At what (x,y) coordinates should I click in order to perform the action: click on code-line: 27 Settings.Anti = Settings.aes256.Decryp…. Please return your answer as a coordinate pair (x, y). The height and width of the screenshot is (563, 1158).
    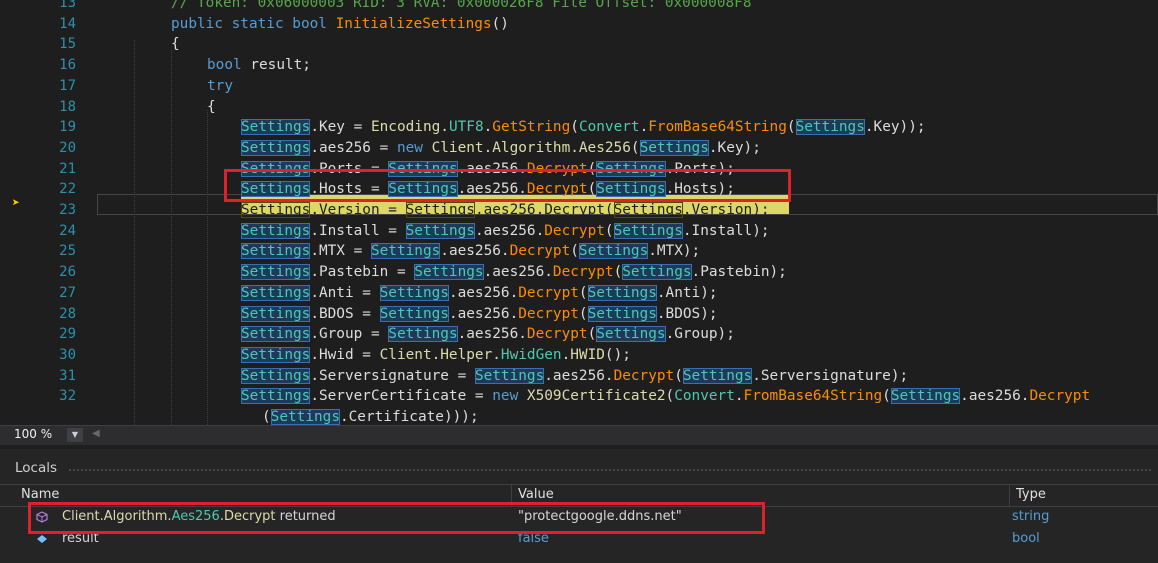
    Looking at the image, I should click on (579, 293).